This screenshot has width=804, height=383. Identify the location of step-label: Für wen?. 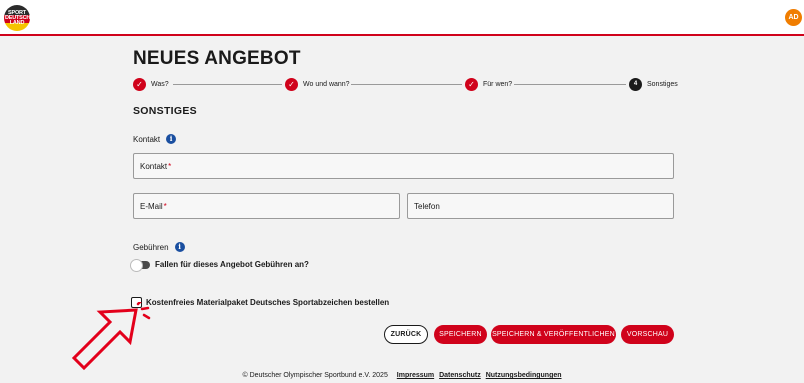
(498, 84).